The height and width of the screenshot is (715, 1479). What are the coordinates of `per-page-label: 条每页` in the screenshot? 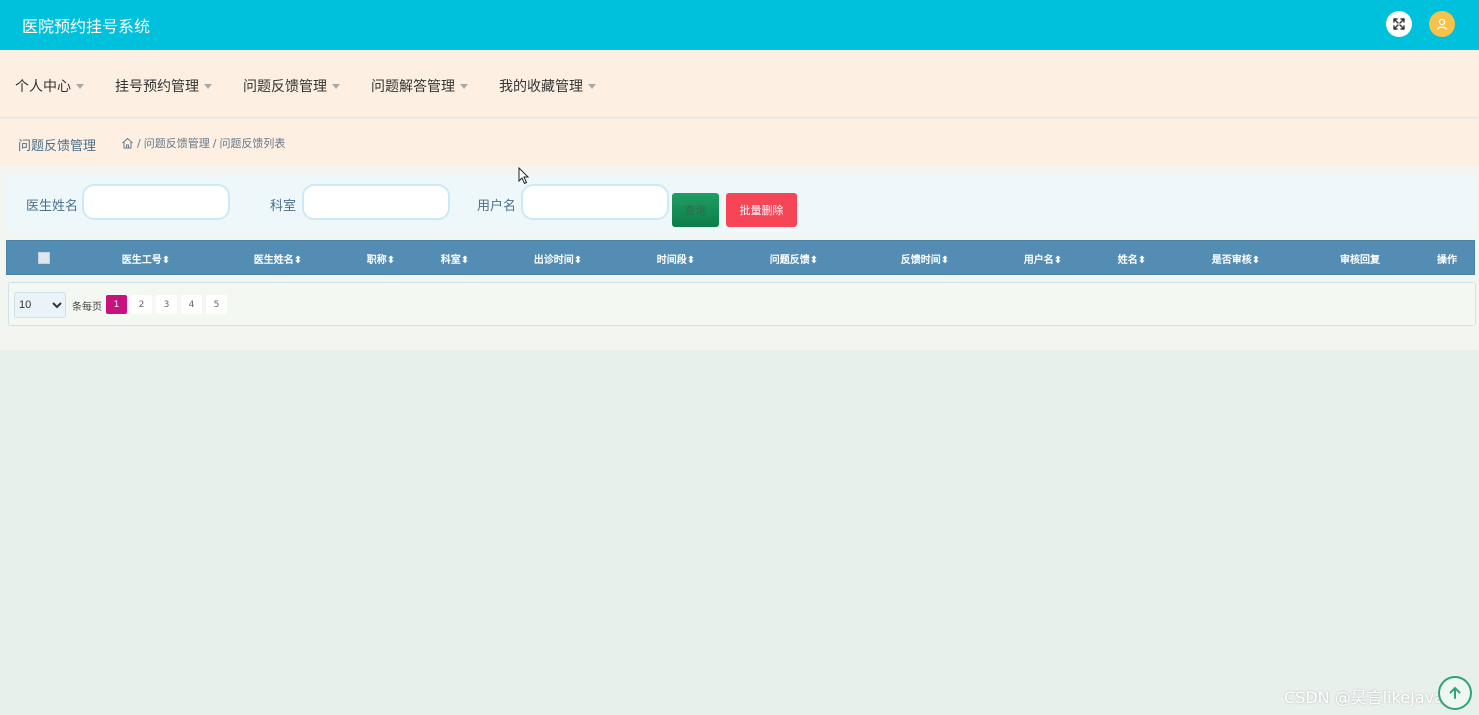 It's located at (87, 307).